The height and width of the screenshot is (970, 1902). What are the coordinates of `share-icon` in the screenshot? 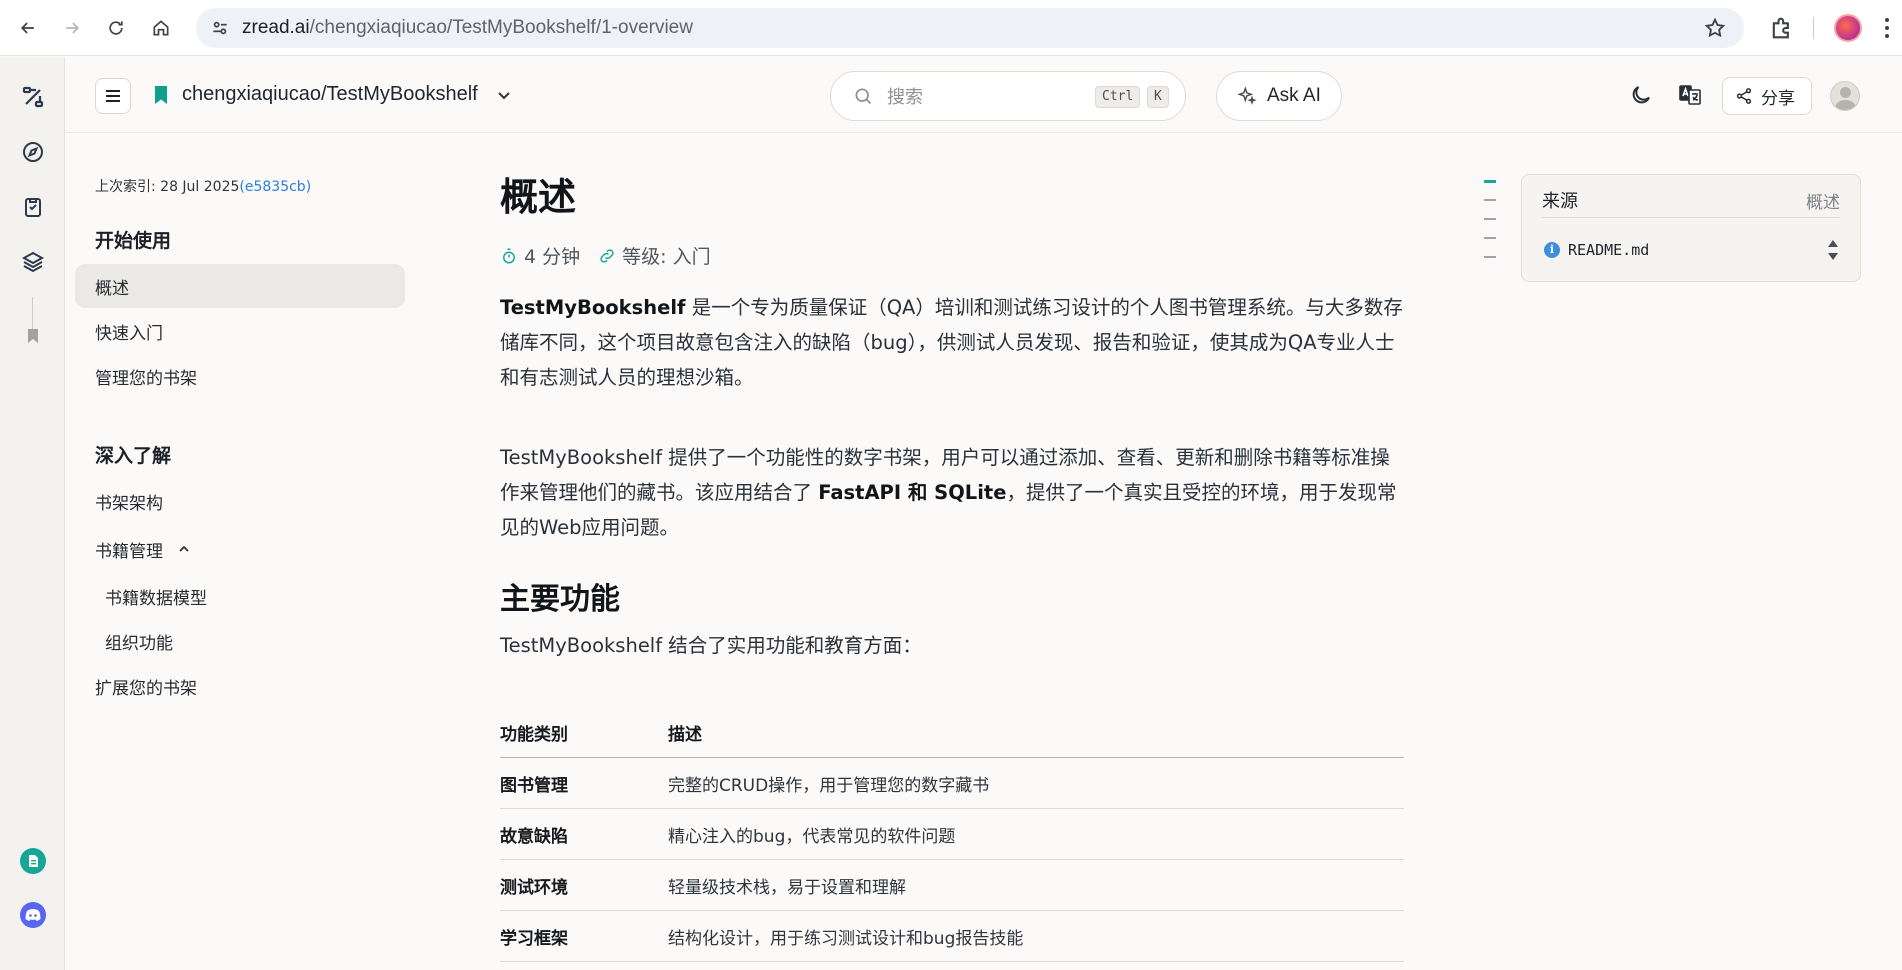 It's located at (1744, 96).